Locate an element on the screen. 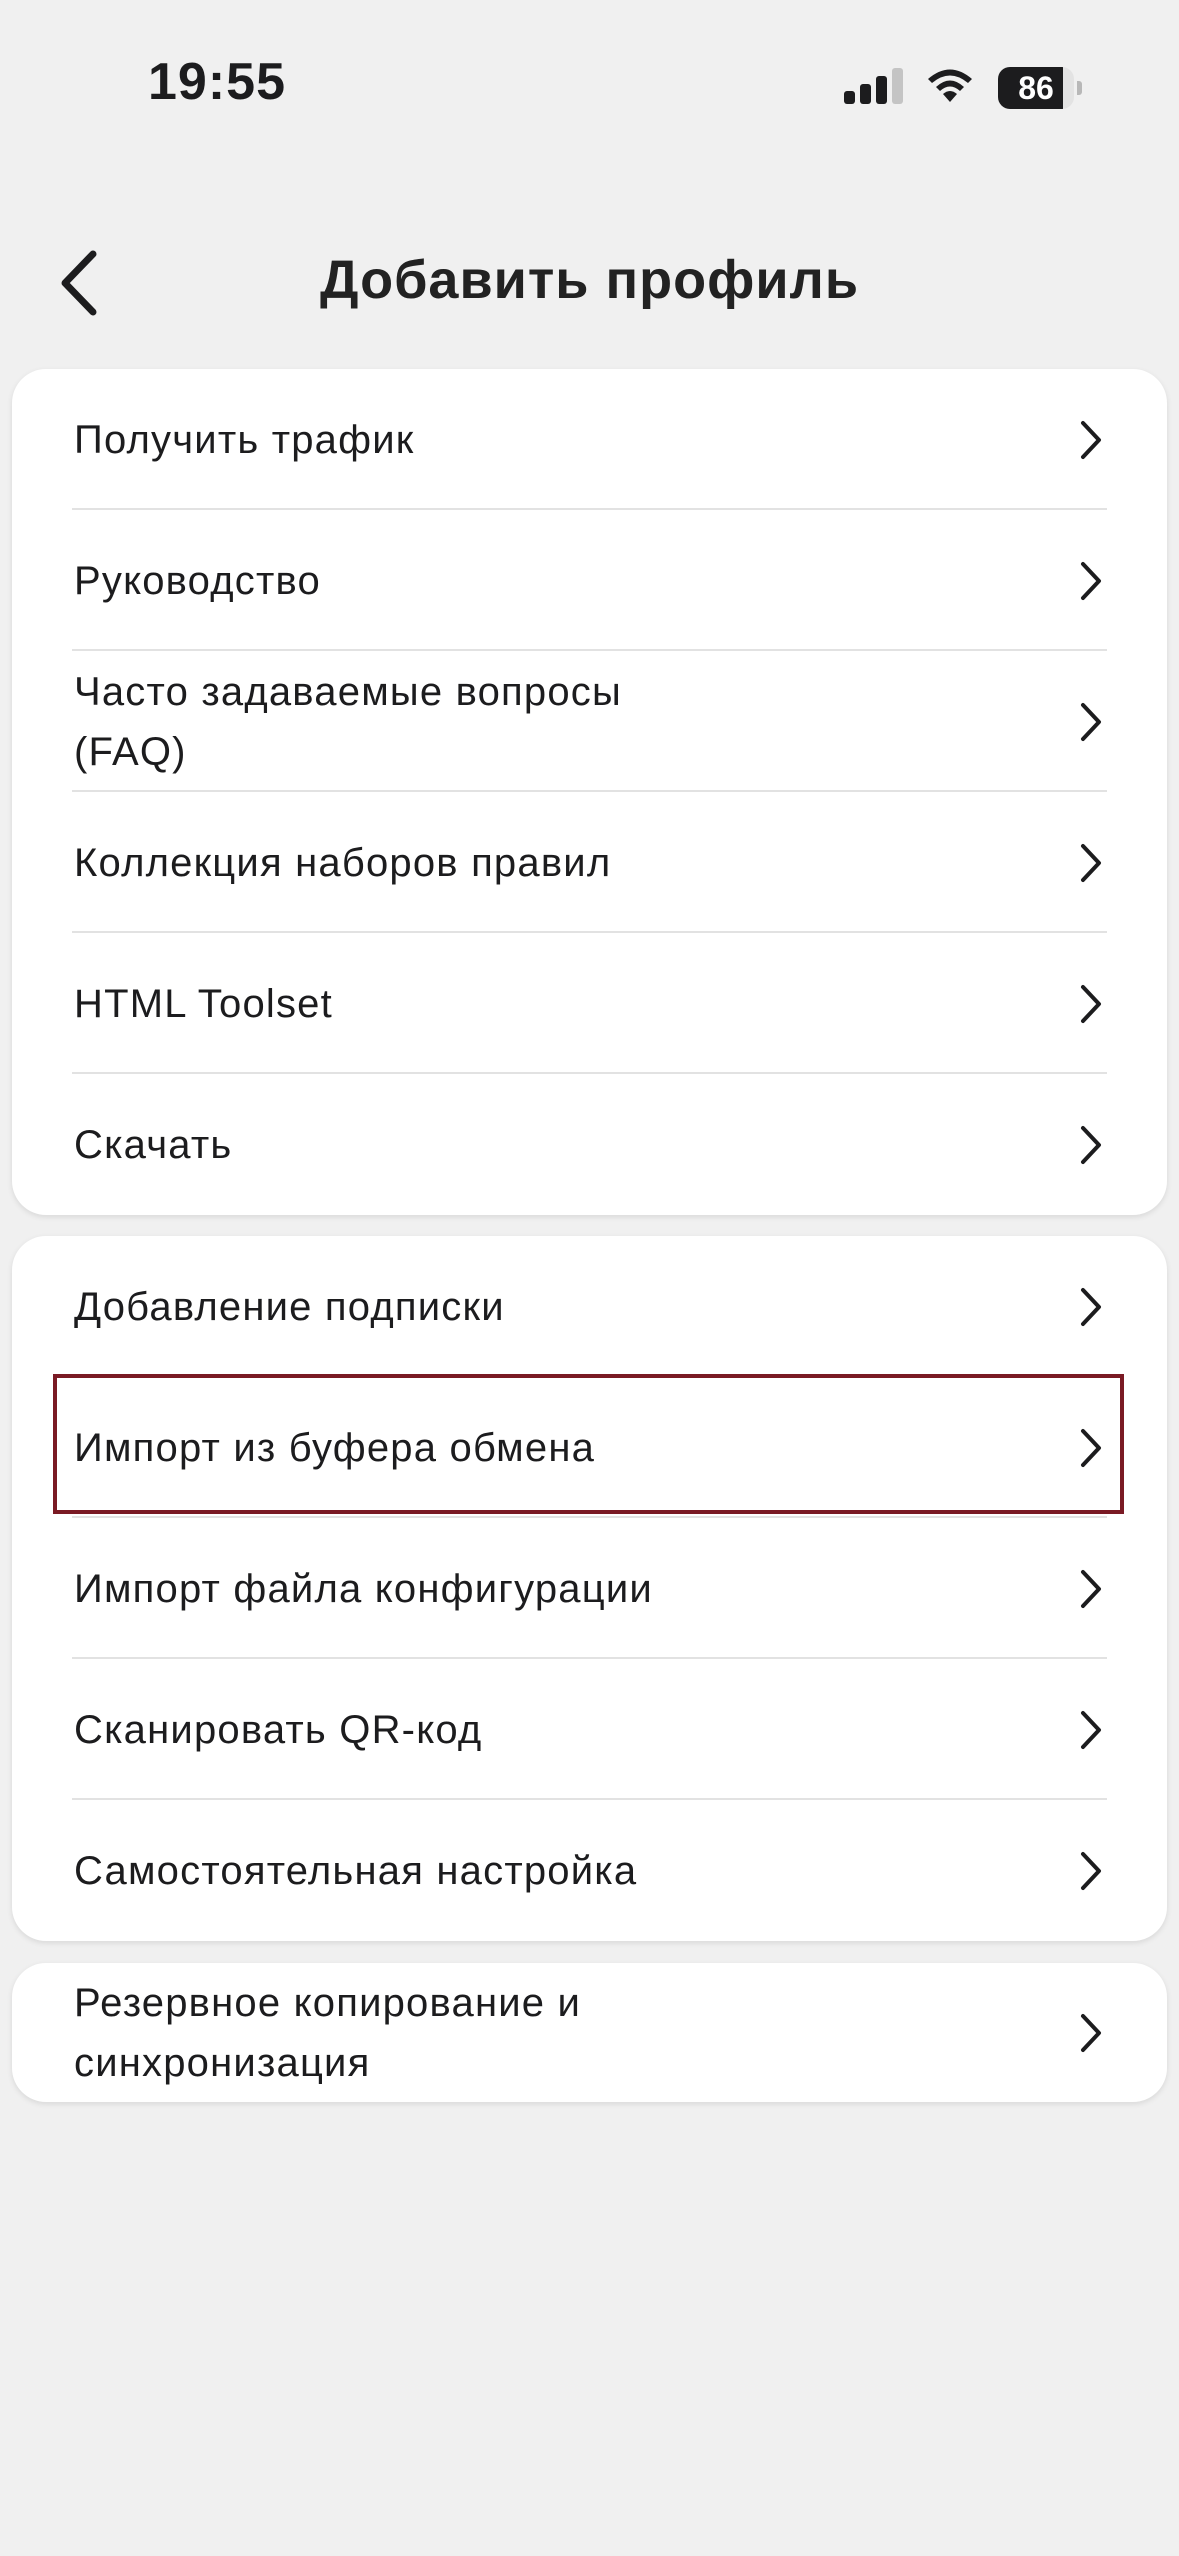 The image size is (1179, 2556). menu-item-backup-sync: Резервное копирование и синхронизация is located at coordinates (589, 2032).